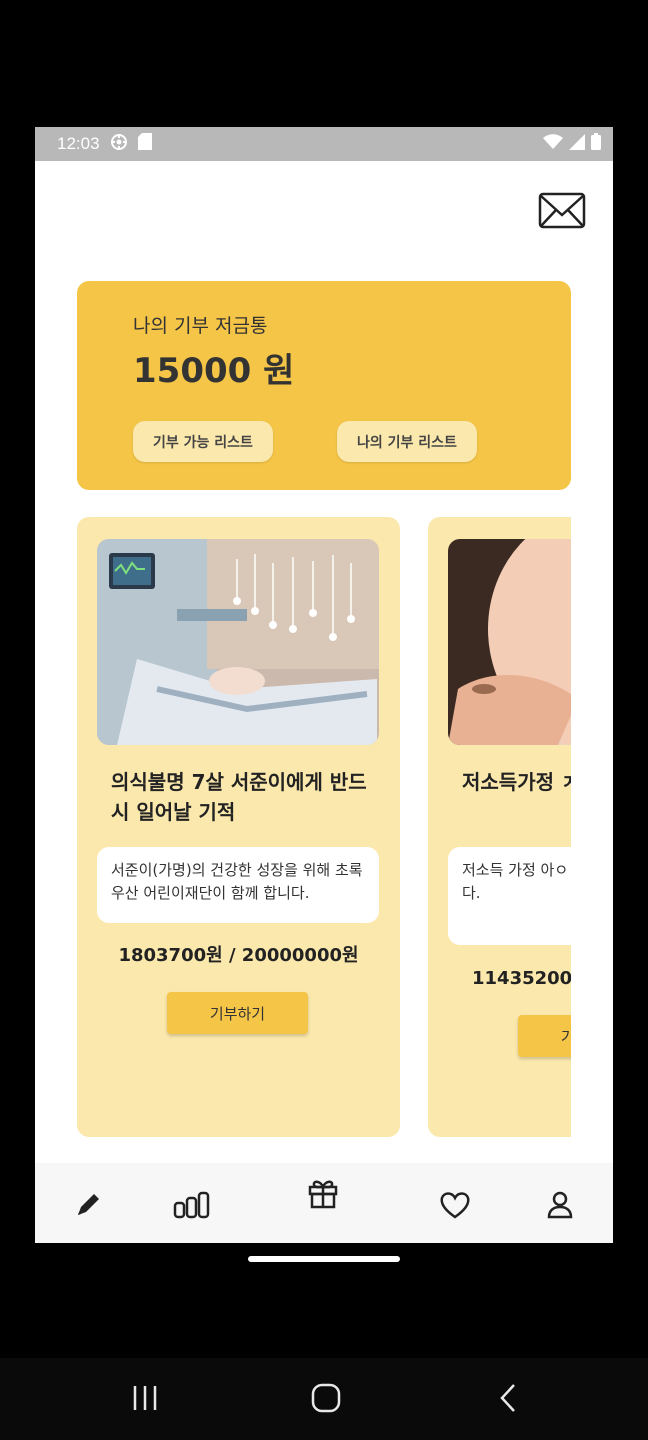  I want to click on gear-icon, so click(119, 144).